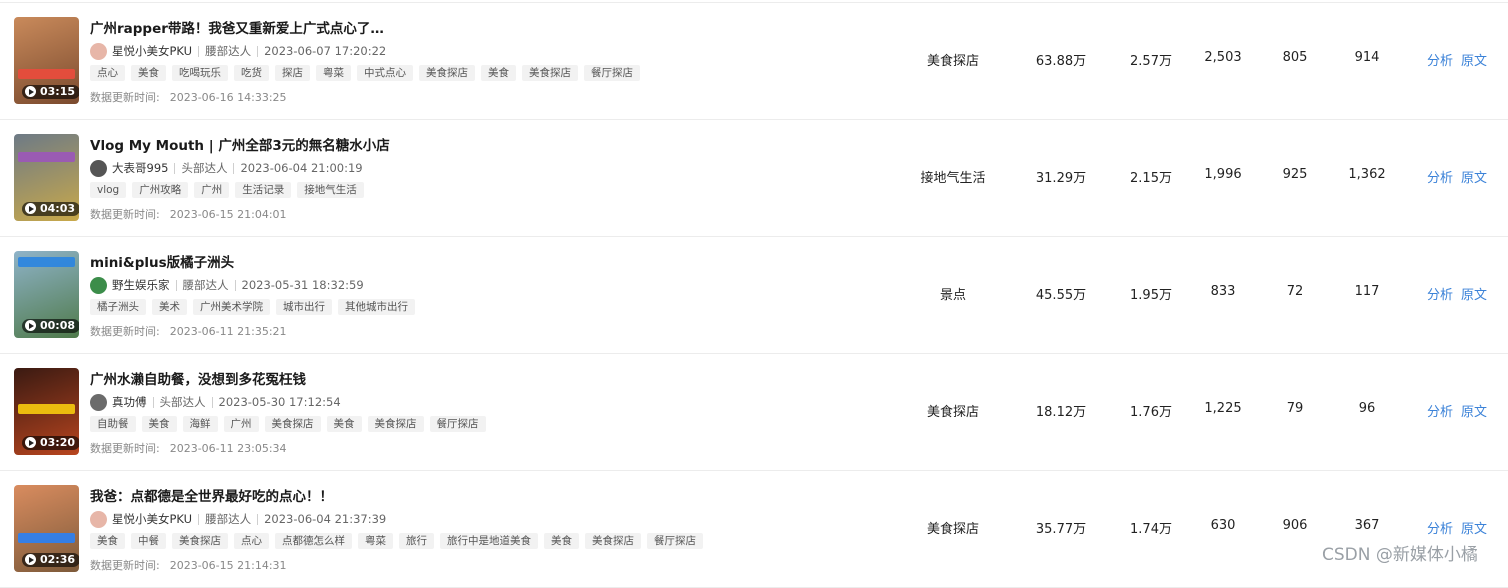 The width and height of the screenshot is (1508, 588). What do you see at coordinates (376, 307) in the screenshot?
I see `tag-chip: 其他城市出行` at bounding box center [376, 307].